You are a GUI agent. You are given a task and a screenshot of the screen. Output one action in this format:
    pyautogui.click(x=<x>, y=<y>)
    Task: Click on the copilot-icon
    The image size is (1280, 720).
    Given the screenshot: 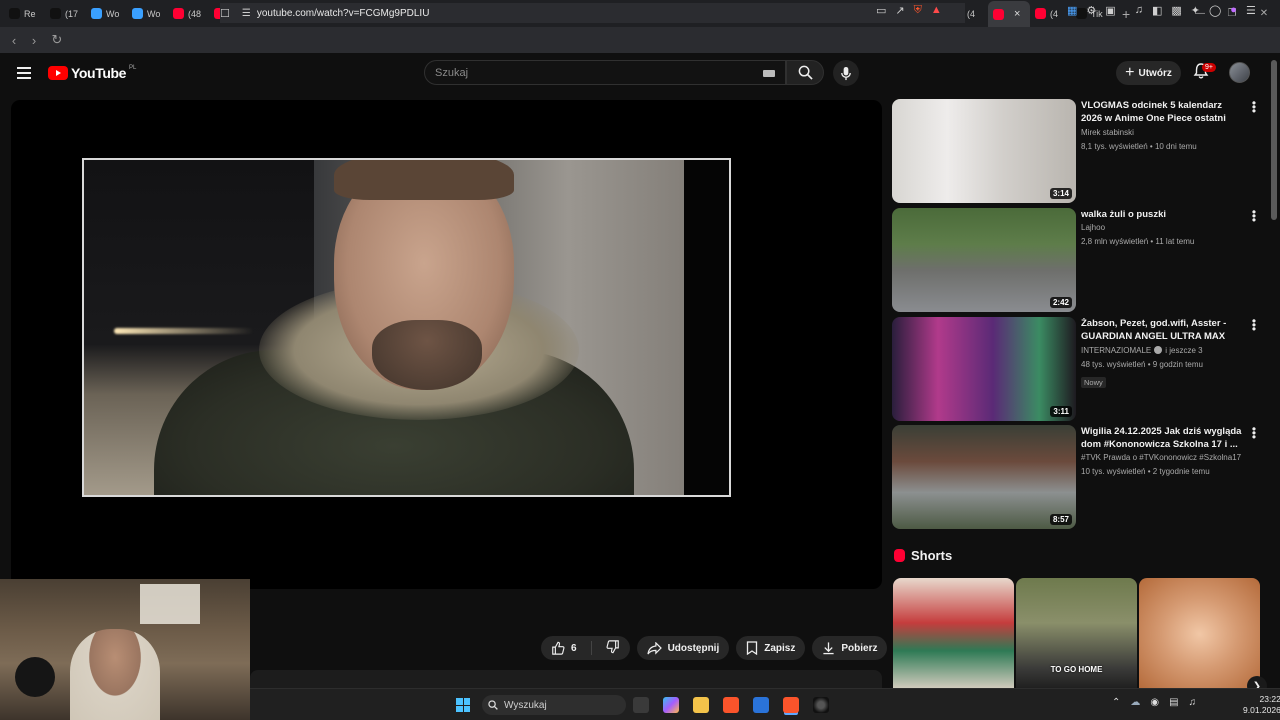 What is the action you would take?
    pyautogui.click(x=671, y=705)
    